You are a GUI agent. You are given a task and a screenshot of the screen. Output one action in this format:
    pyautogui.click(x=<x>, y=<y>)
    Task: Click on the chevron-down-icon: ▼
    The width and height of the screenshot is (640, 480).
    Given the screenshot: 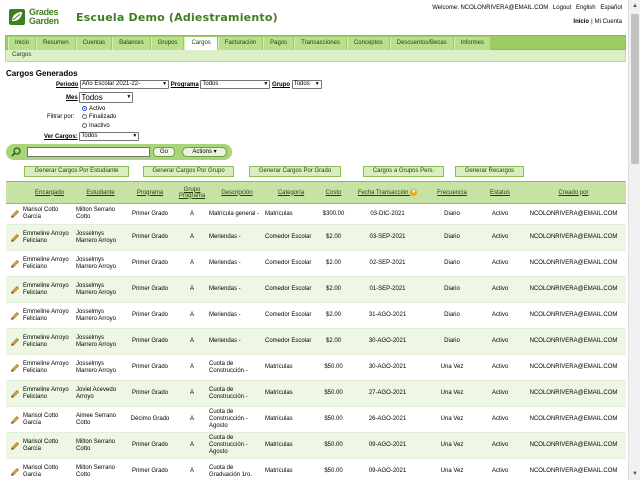 What is the action you would take?
    pyautogui.click(x=266, y=84)
    